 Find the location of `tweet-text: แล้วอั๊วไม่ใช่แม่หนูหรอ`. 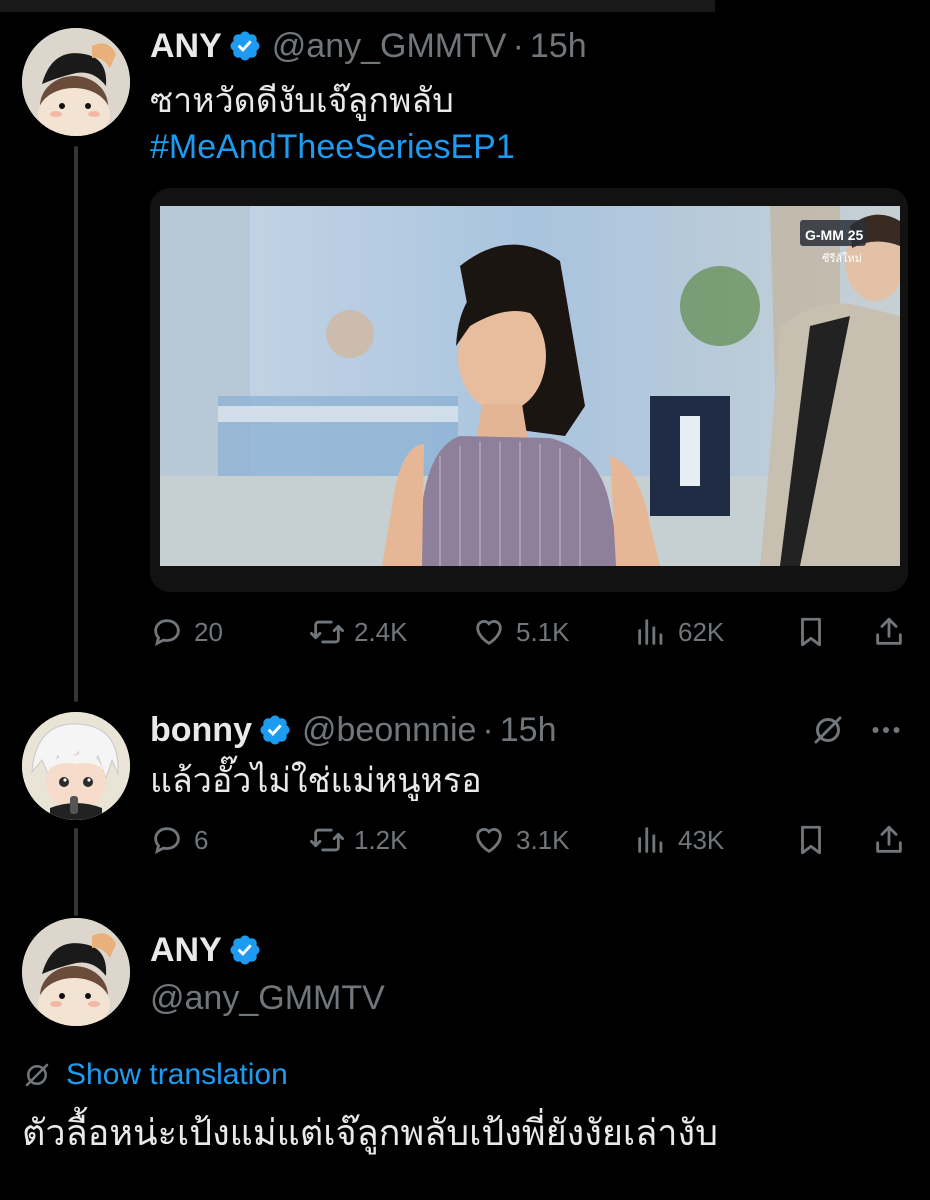

tweet-text: แล้วอั๊วไม่ใช่แม่หนูหรอ is located at coordinates (316, 781).